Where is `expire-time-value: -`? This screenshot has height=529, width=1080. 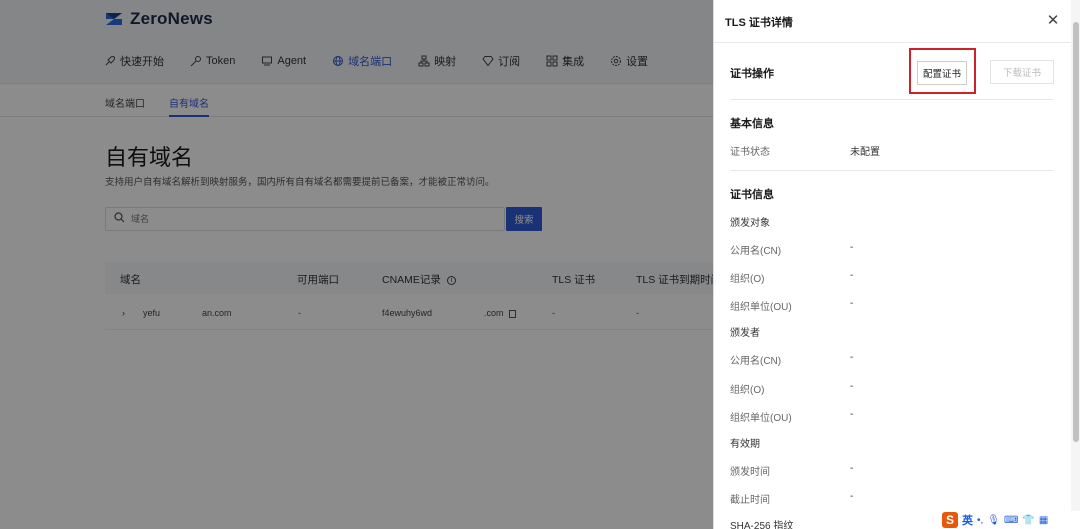 expire-time-value: - is located at coordinates (852, 496).